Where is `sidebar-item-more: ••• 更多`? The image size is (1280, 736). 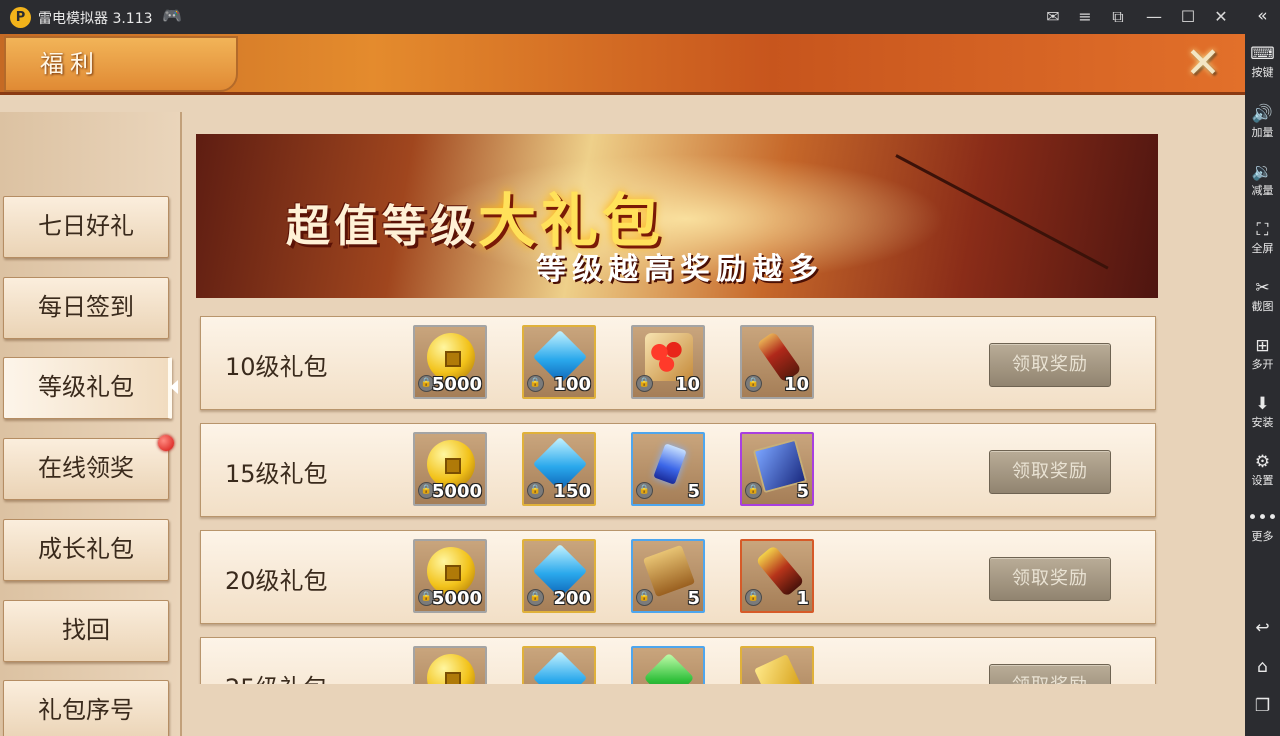 sidebar-item-more: ••• 更多 is located at coordinates (1262, 526).